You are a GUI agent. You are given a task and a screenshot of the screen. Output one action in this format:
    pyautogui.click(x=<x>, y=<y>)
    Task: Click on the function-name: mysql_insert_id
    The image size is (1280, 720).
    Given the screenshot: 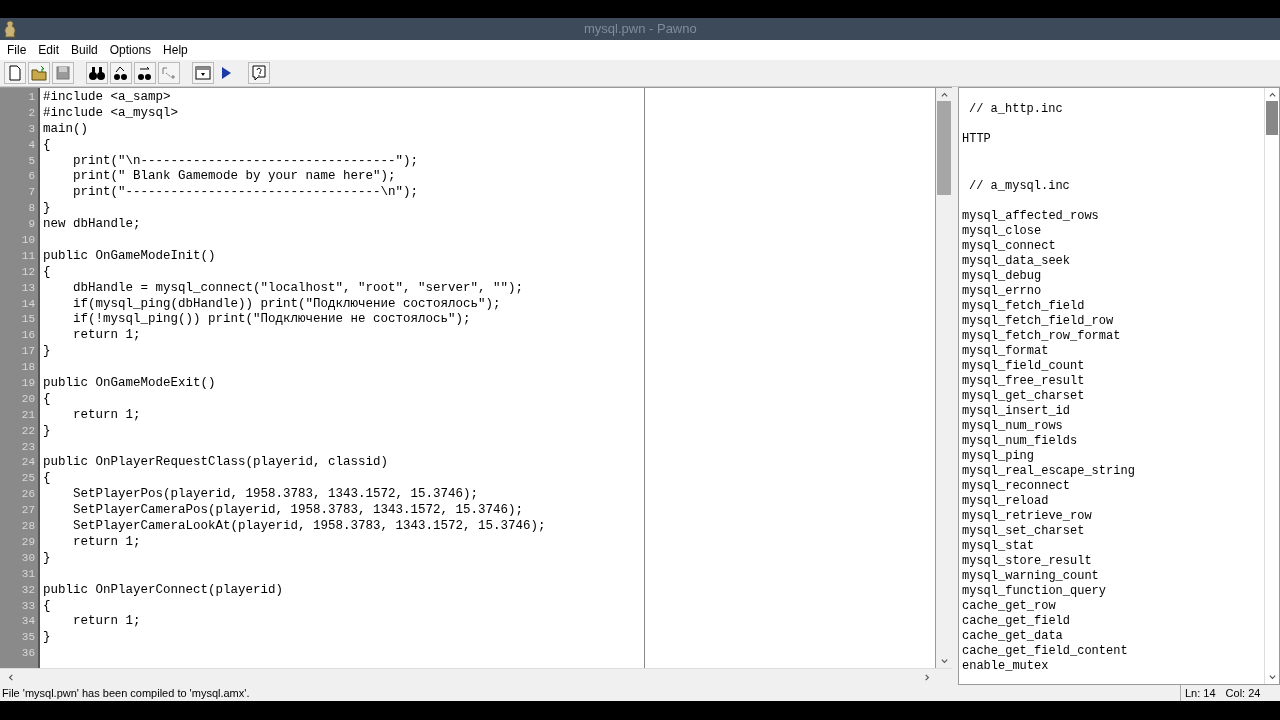 What is the action you would take?
    pyautogui.click(x=1113, y=411)
    